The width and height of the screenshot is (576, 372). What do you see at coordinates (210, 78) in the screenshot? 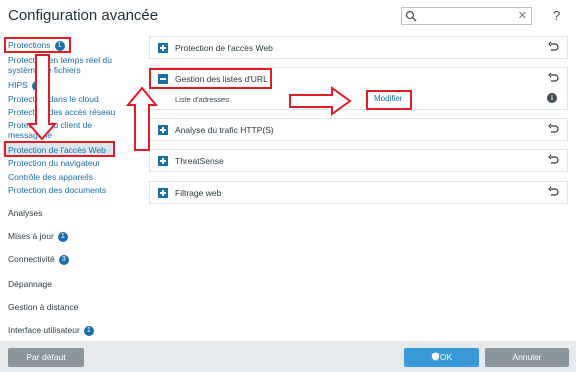
I see `annotation-box-url-lists` at bounding box center [210, 78].